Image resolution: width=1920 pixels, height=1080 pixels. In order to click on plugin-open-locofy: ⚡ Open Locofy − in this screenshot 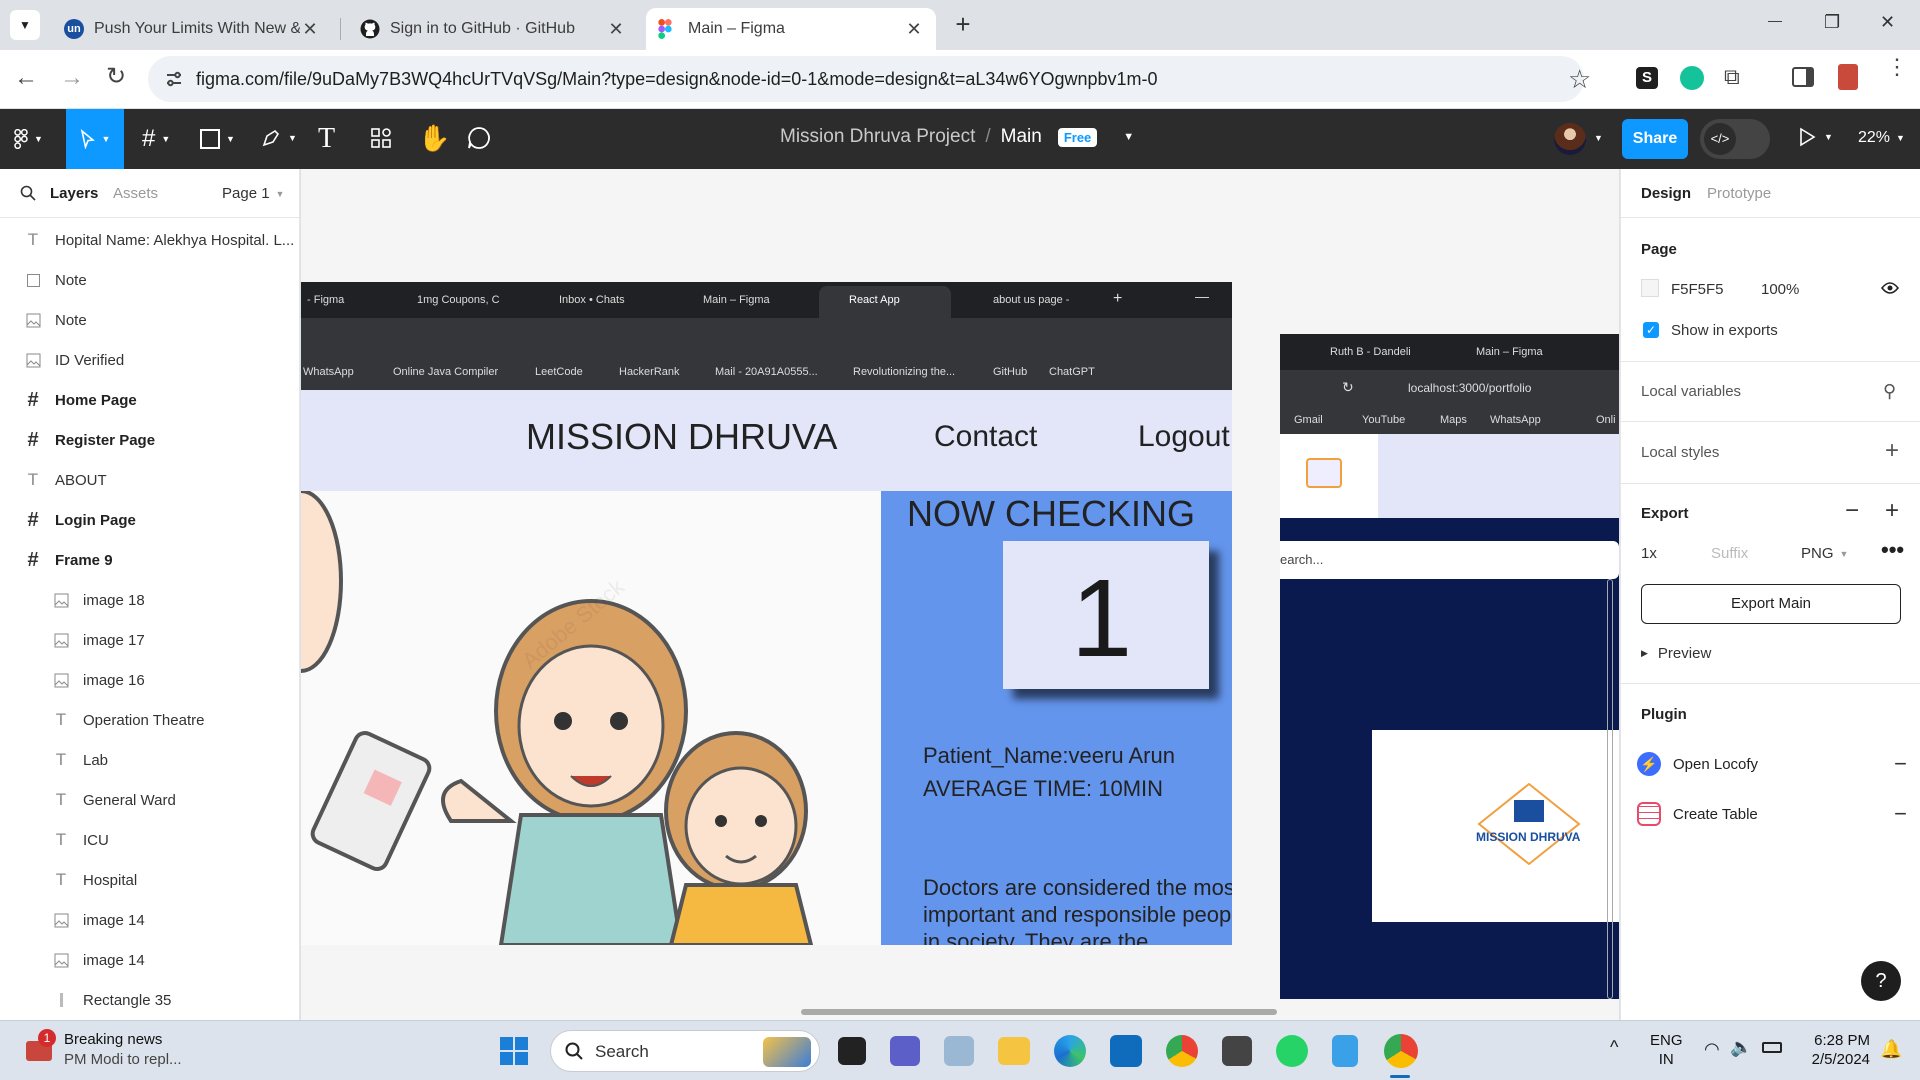, I will do `click(1772, 764)`.